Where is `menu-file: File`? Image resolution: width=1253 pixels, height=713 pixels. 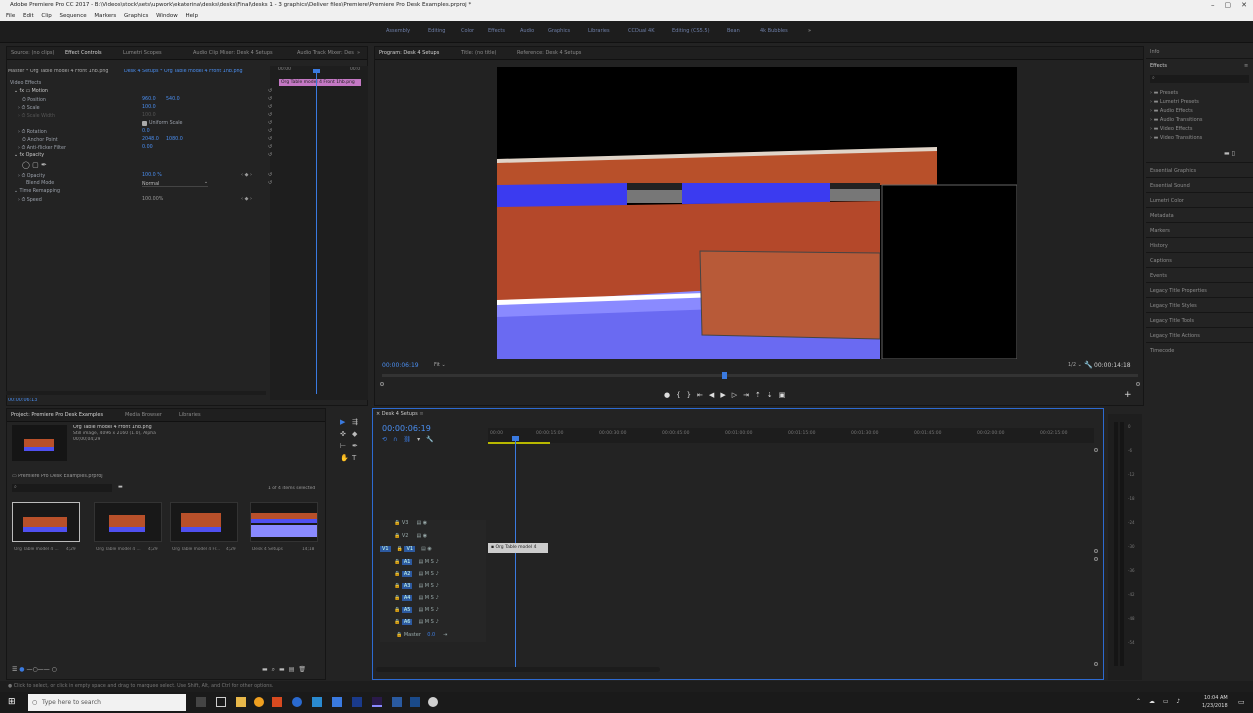
menu-file: File is located at coordinates (10, 16).